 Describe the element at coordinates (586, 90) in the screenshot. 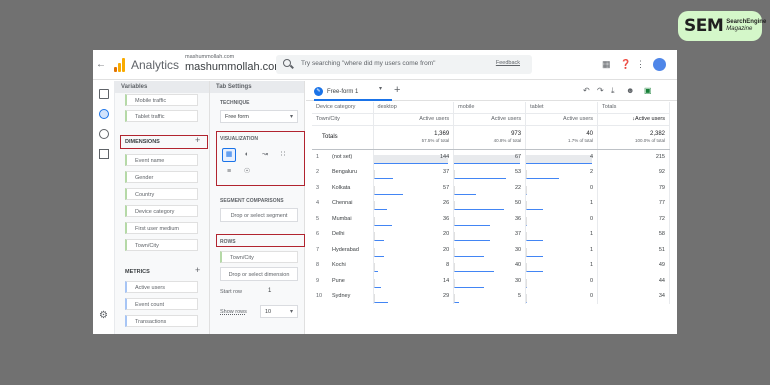

I see `undo-icon: ↶` at that location.